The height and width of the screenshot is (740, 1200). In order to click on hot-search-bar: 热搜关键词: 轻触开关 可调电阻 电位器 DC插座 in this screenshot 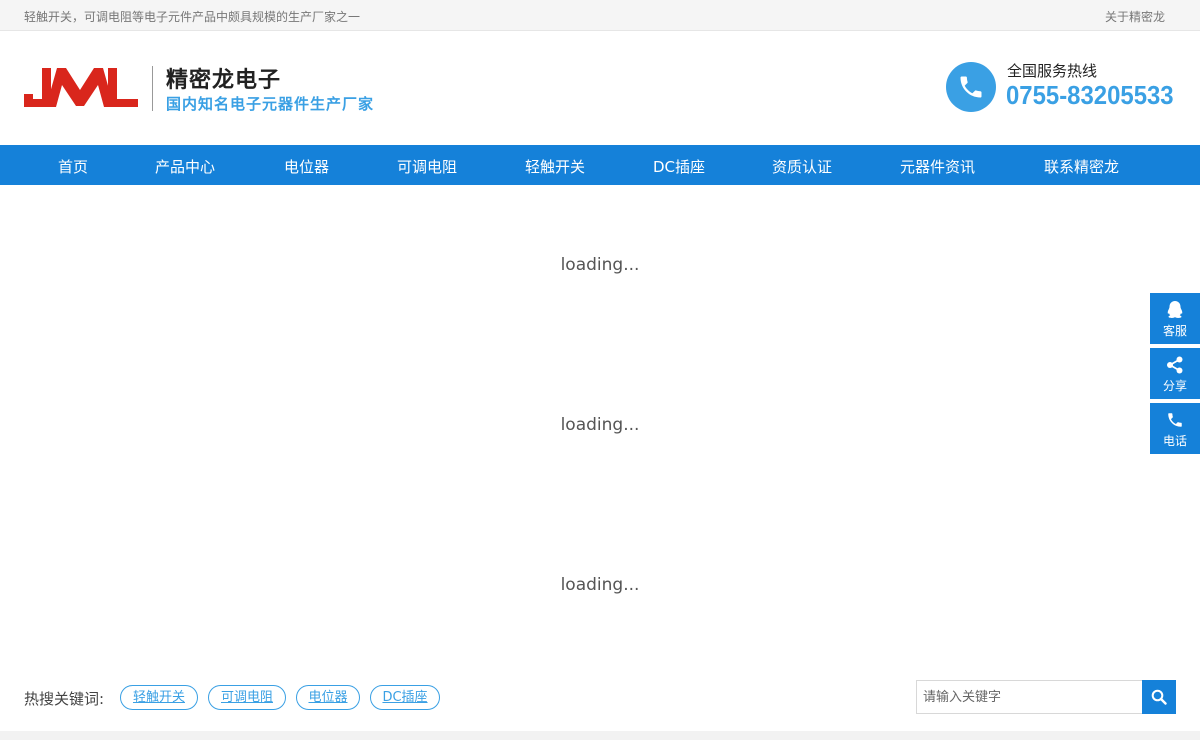, I will do `click(600, 697)`.